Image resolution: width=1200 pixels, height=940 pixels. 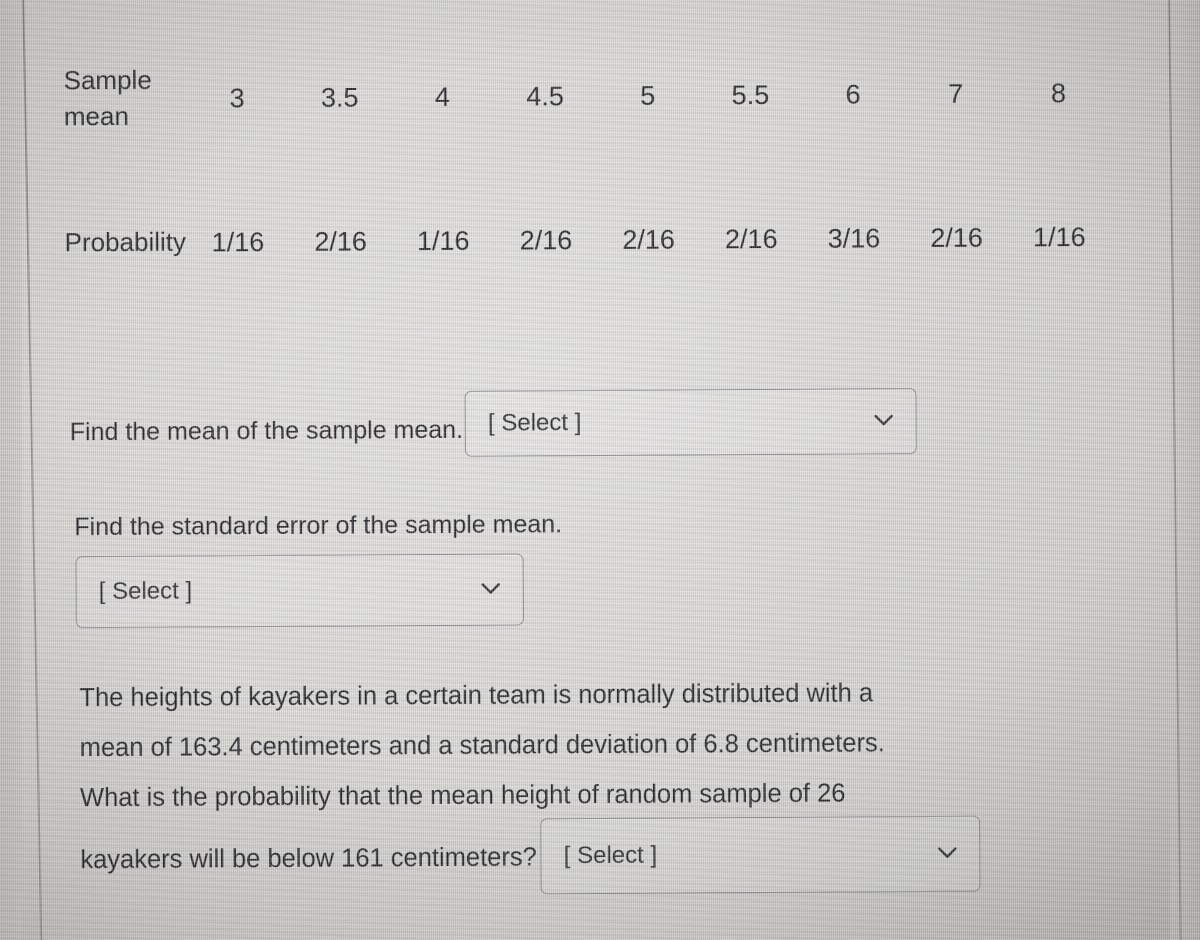 What do you see at coordinates (750, 94) in the screenshot?
I see `table-cell: 5.5` at bounding box center [750, 94].